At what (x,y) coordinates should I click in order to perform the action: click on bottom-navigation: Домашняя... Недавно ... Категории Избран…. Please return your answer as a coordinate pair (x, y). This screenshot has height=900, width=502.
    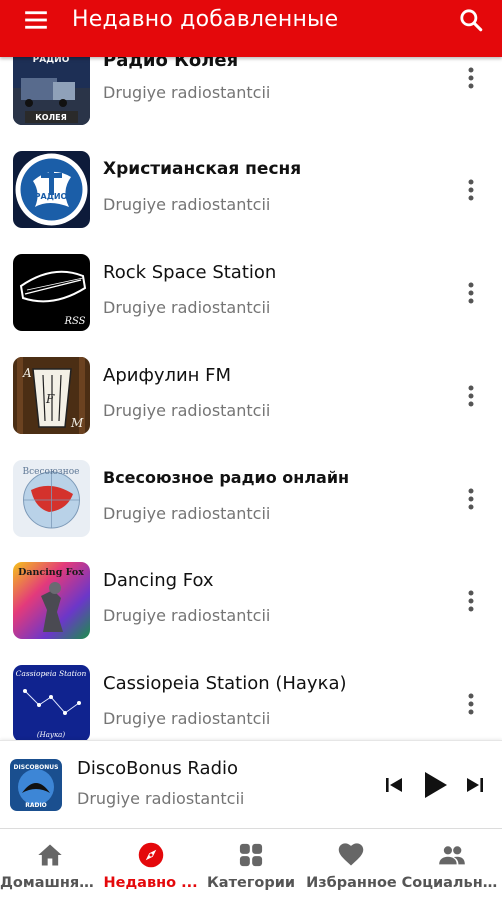
    Looking at the image, I should click on (251, 864).